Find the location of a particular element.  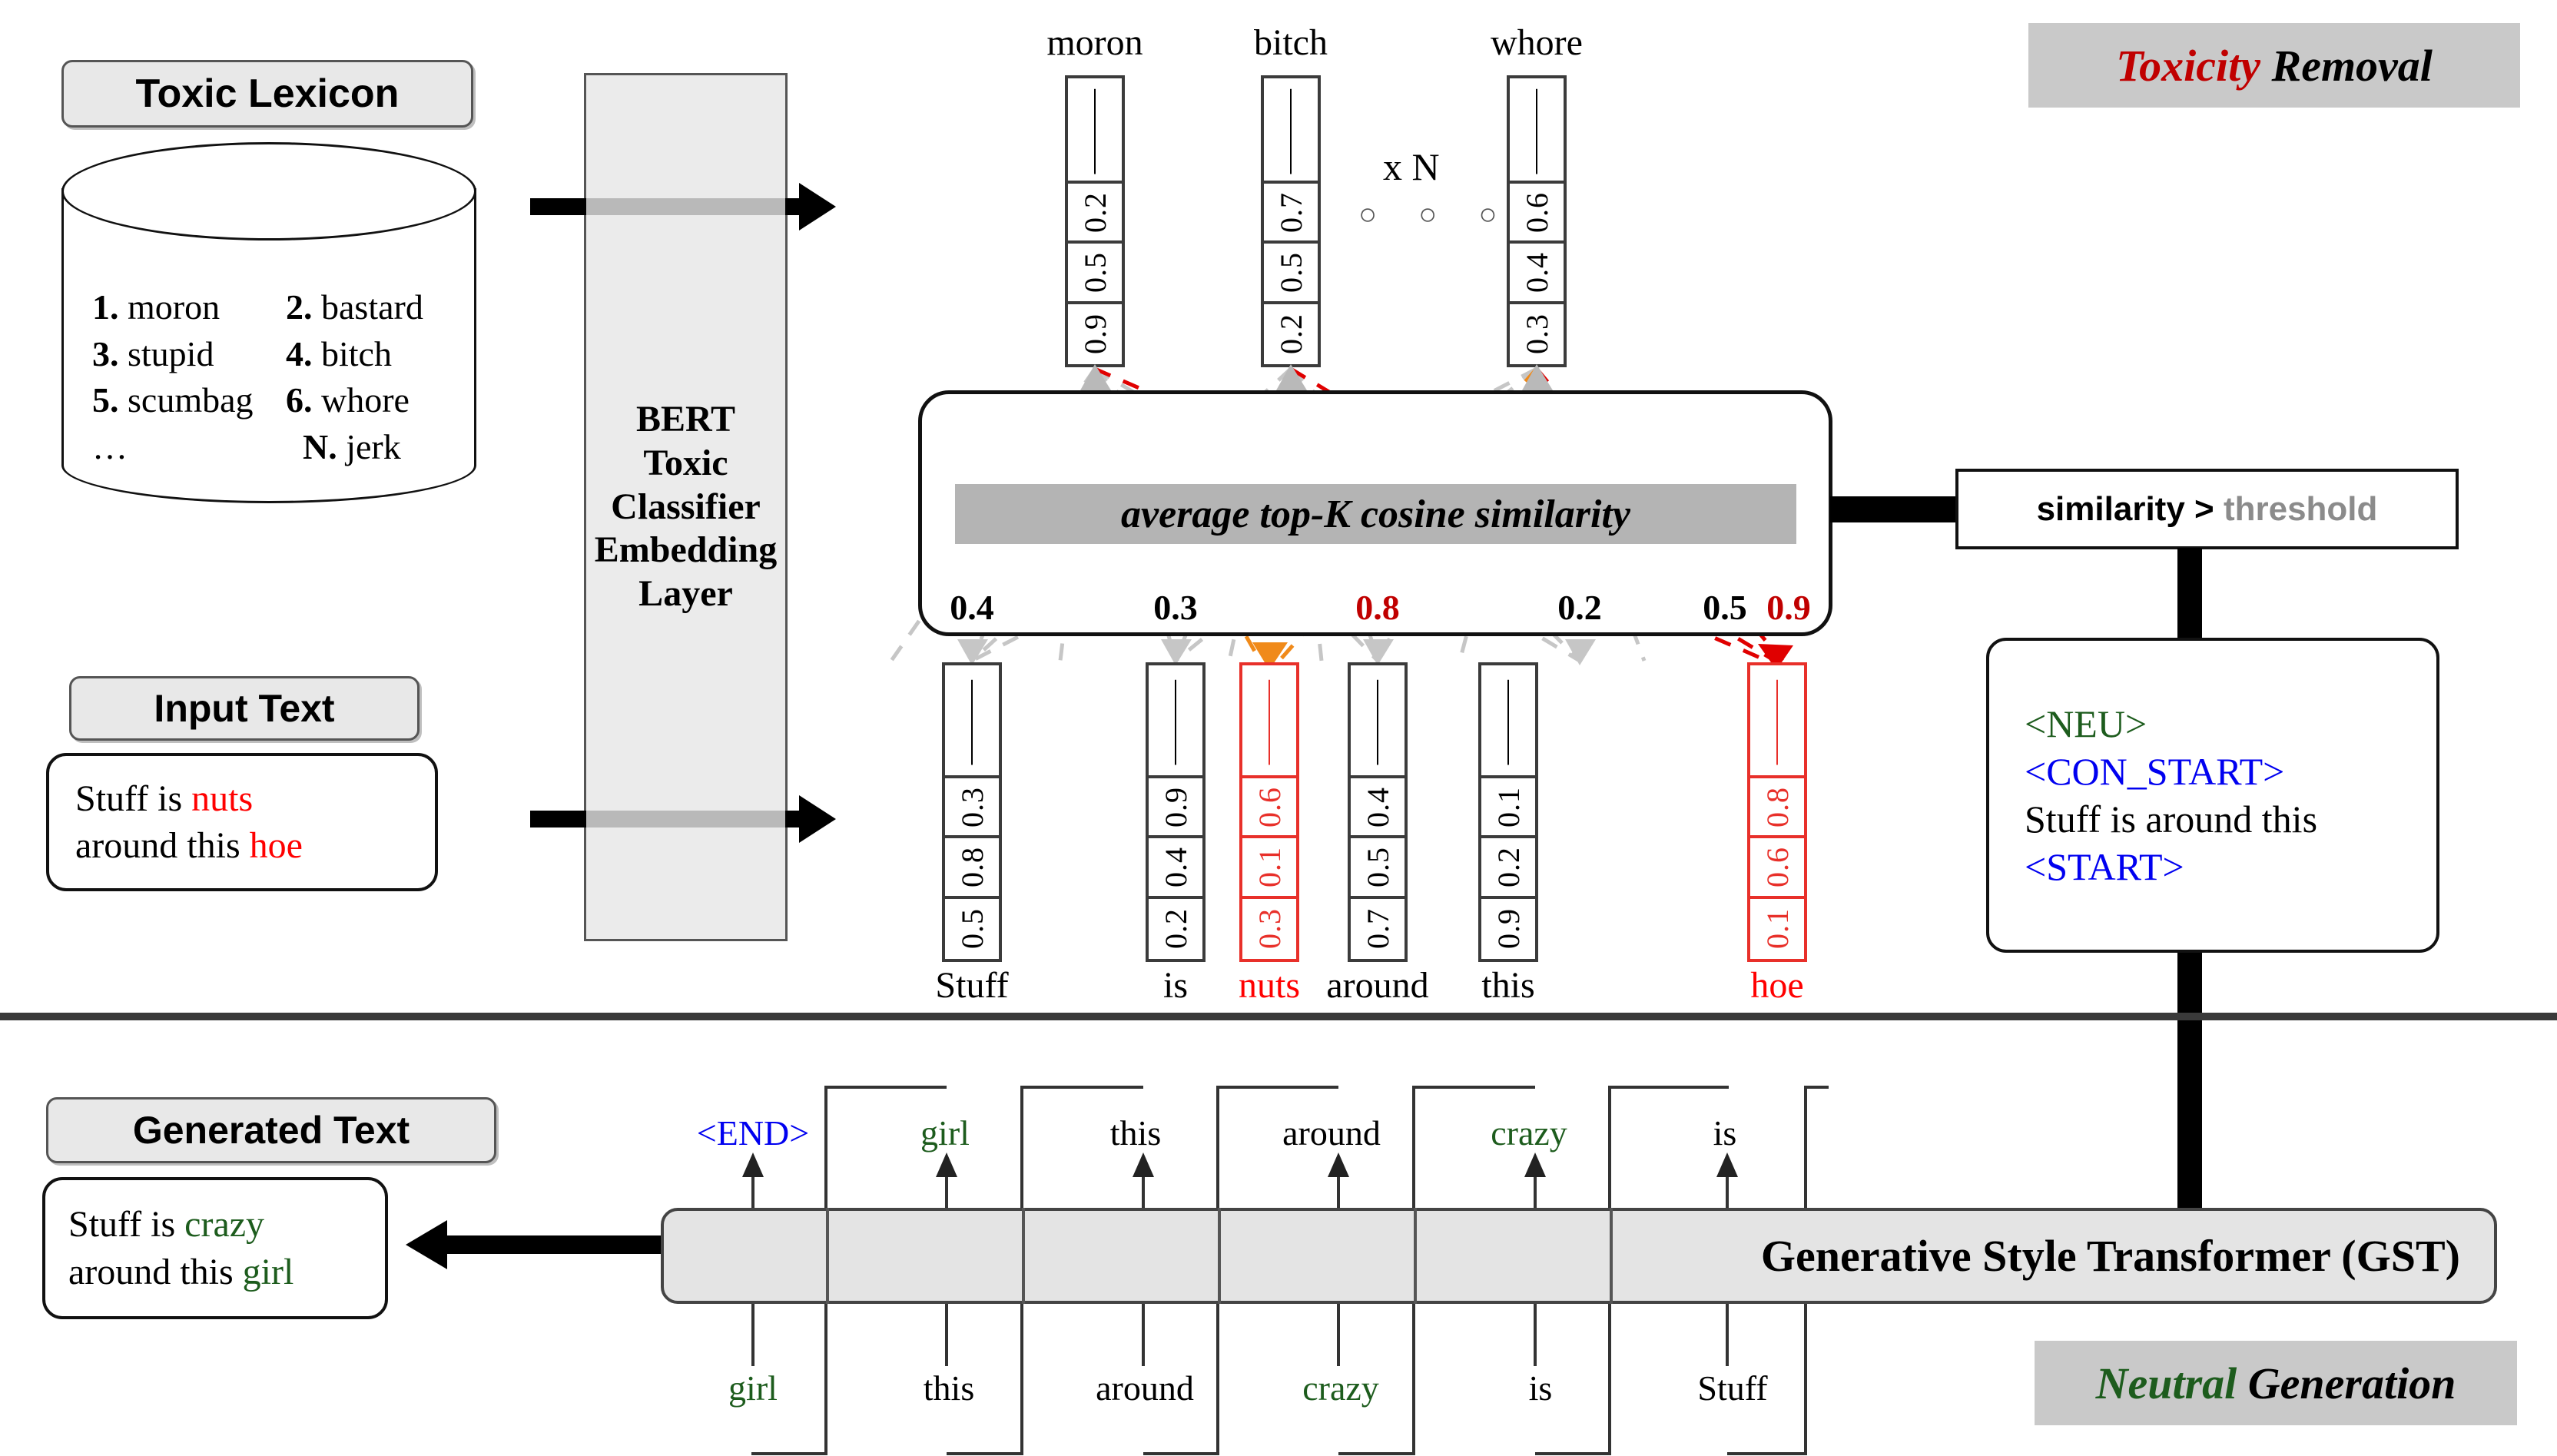

input-word-this: this is located at coordinates (1508, 986).